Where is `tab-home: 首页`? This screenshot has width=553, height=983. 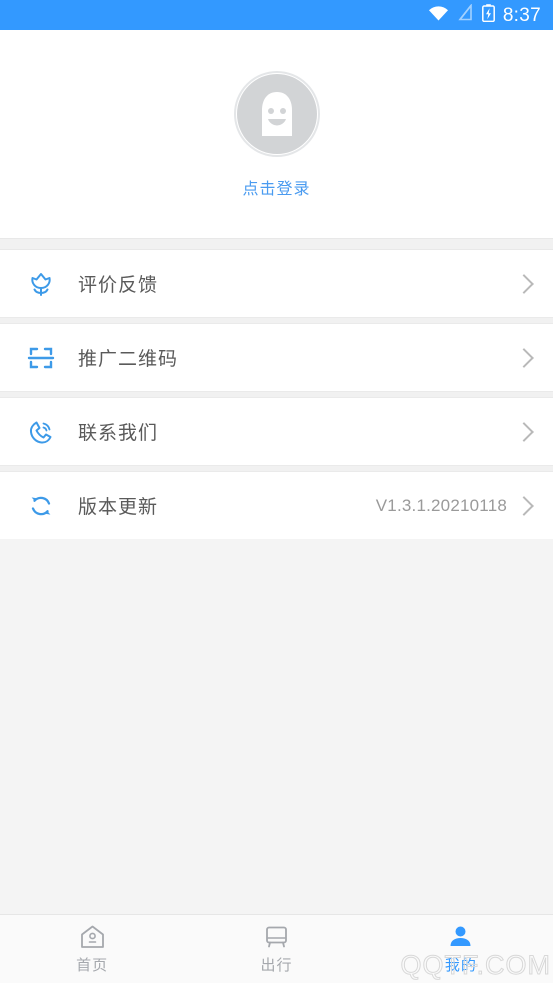
tab-home: 首页 is located at coordinates (92, 949).